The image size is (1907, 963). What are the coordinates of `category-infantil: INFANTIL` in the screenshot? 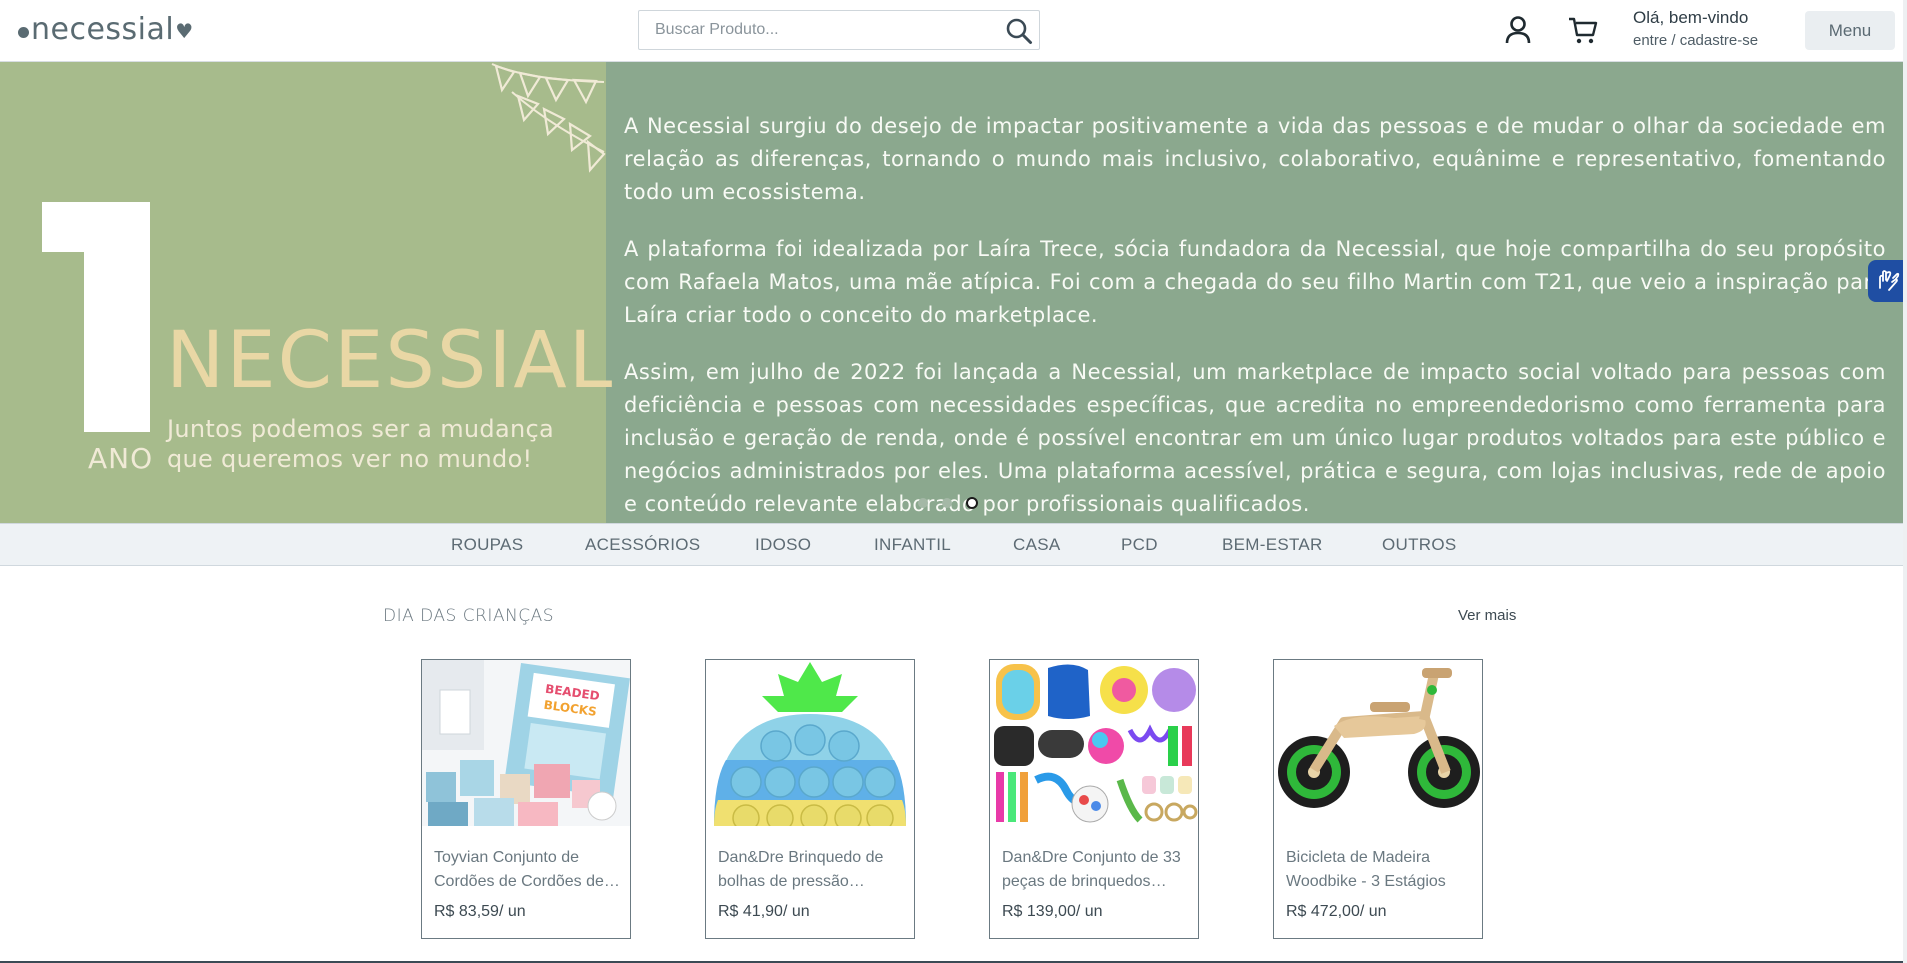 It's located at (912, 545).